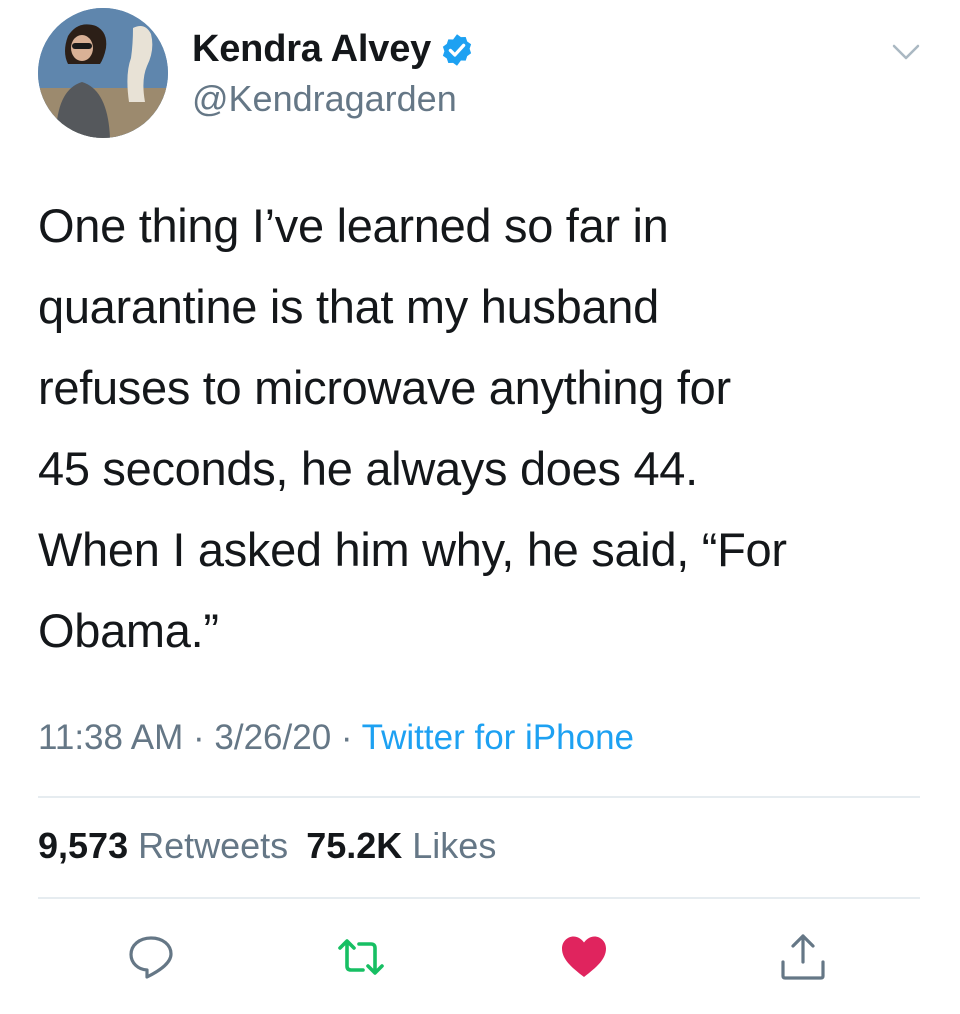  I want to click on like-heart-icon, so click(584, 956).